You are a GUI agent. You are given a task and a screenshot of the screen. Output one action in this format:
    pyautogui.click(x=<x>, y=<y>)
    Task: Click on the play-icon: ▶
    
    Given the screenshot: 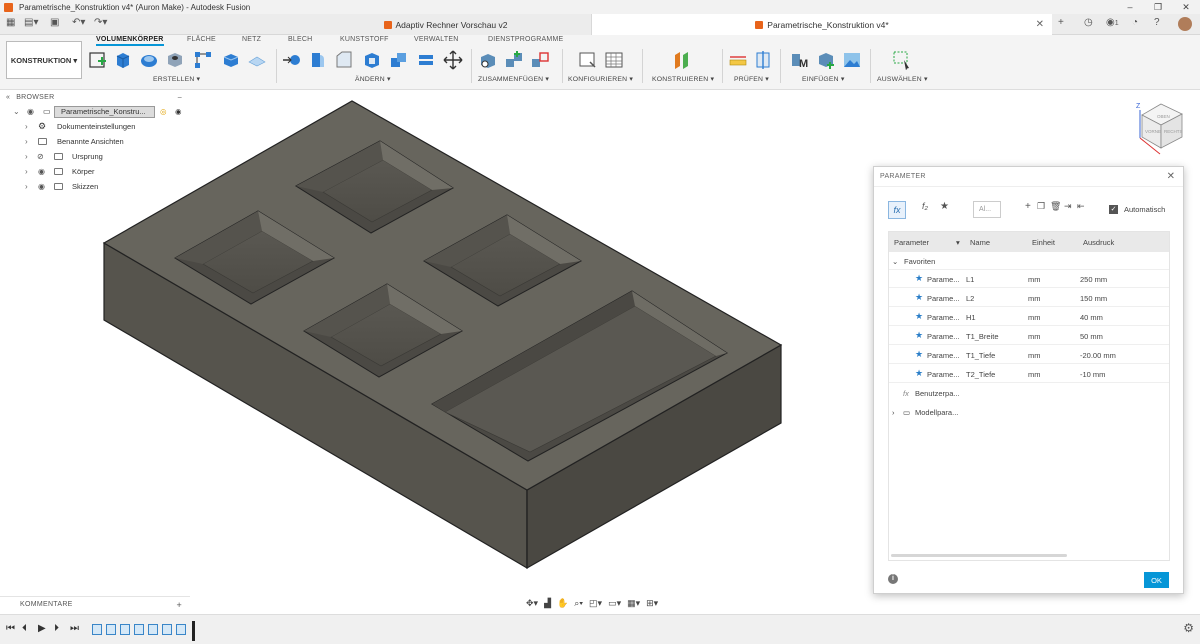 What is the action you would take?
    pyautogui.click(x=42, y=628)
    